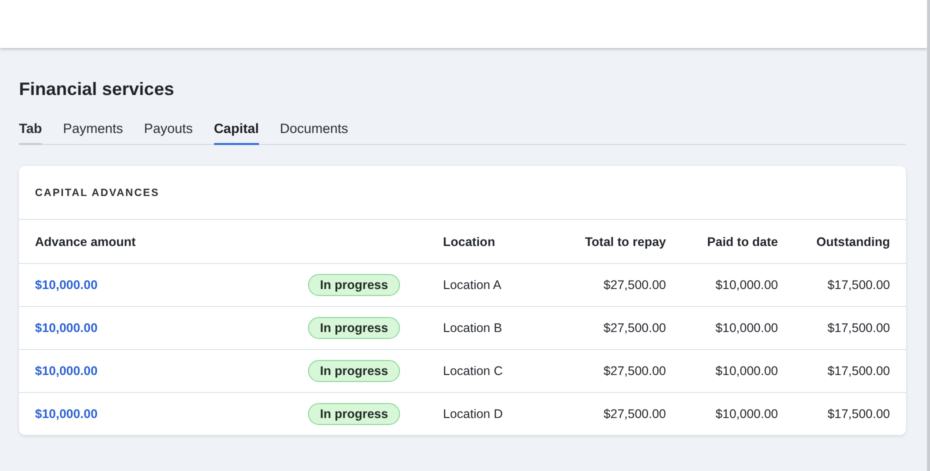 The width and height of the screenshot is (930, 471). Describe the element at coordinates (625, 241) in the screenshot. I see `column-header: Total to repay` at that location.